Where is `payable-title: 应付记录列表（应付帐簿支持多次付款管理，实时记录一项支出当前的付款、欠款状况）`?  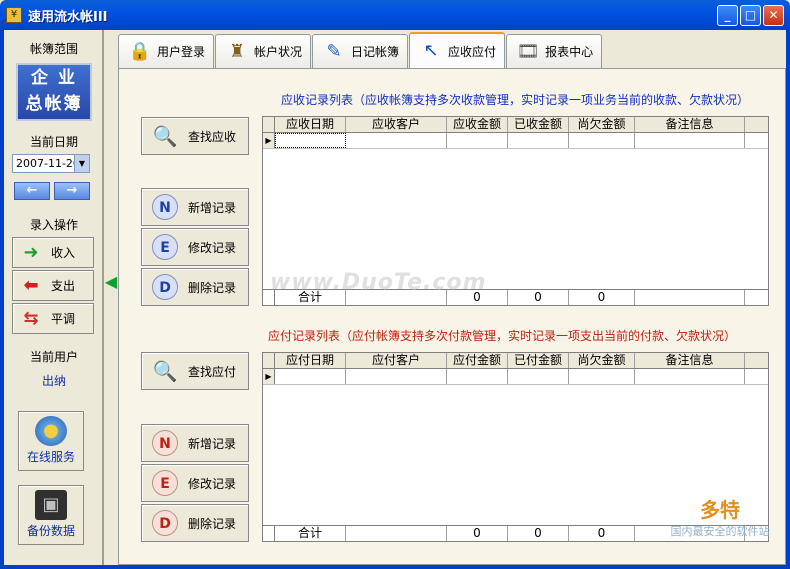 payable-title: 应付记录列表（应付帐簿支持多次付款管理，实时记录一项支出当前的付款、欠款状况） is located at coordinates (502, 336).